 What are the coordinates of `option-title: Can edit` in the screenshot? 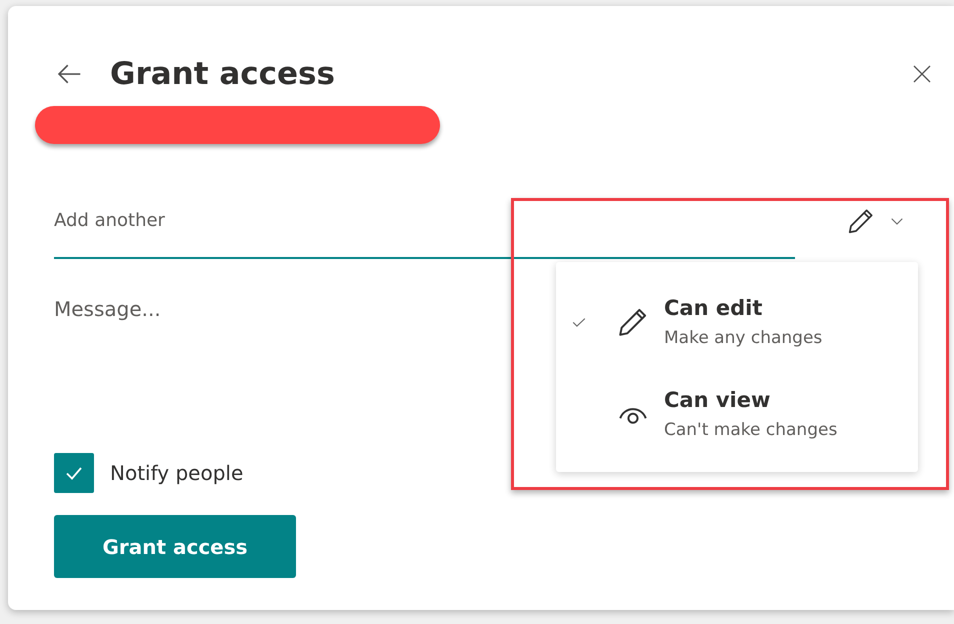 It's located at (714, 308).